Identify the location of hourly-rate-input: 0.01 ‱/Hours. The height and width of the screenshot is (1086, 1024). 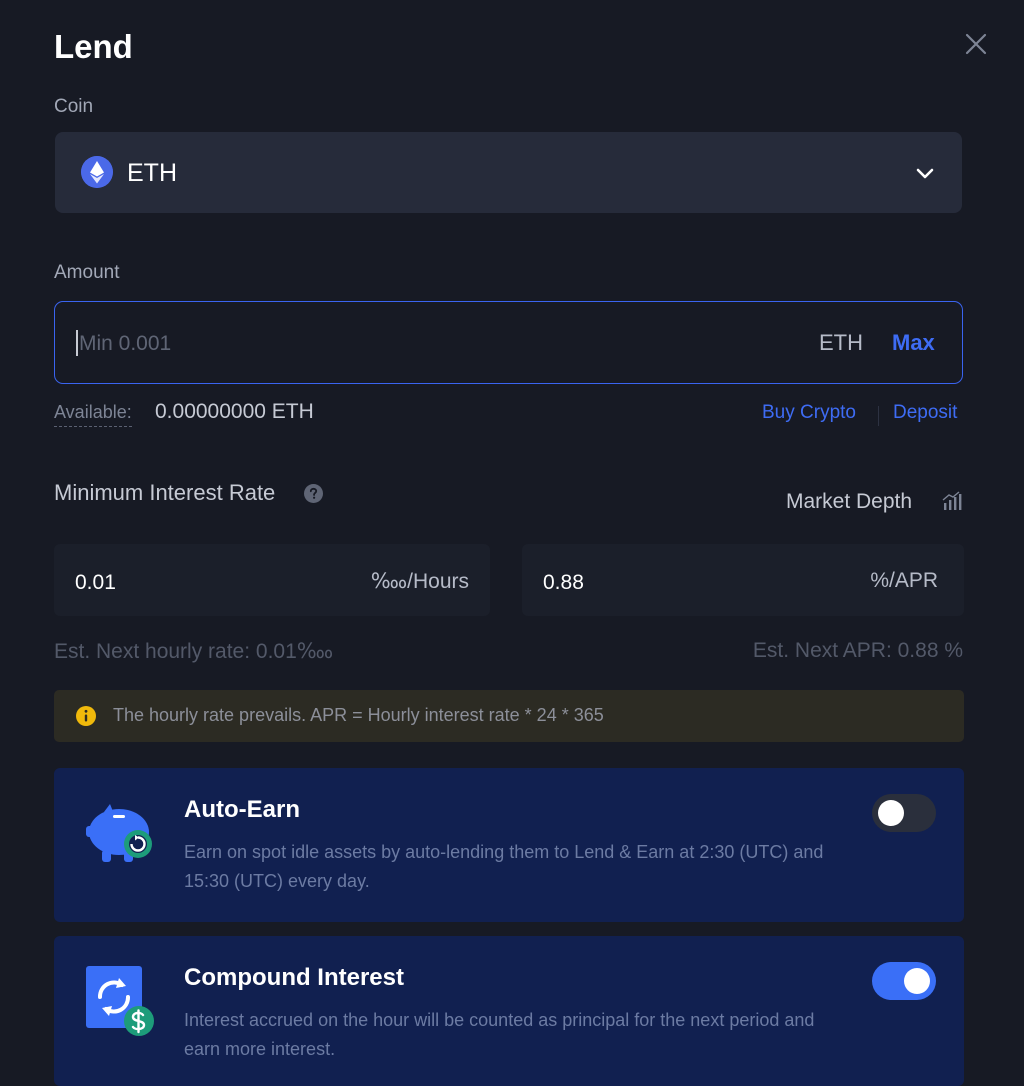
(272, 580).